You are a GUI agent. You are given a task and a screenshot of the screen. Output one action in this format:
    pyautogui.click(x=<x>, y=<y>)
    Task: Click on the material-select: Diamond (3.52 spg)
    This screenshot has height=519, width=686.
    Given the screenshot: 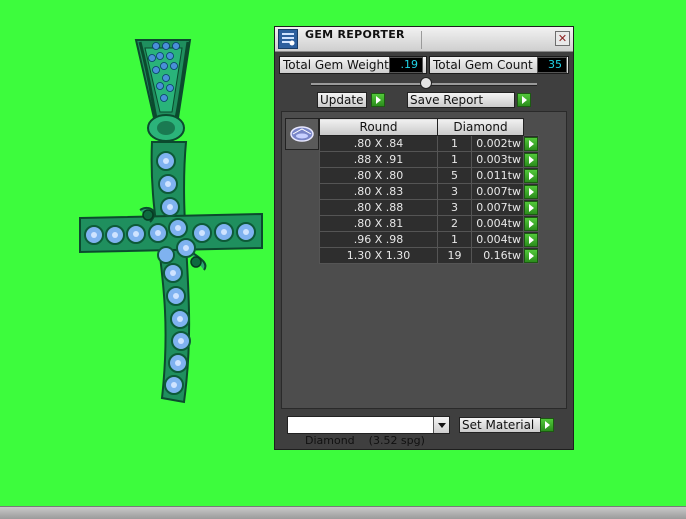 What is the action you would take?
    pyautogui.click(x=368, y=431)
    